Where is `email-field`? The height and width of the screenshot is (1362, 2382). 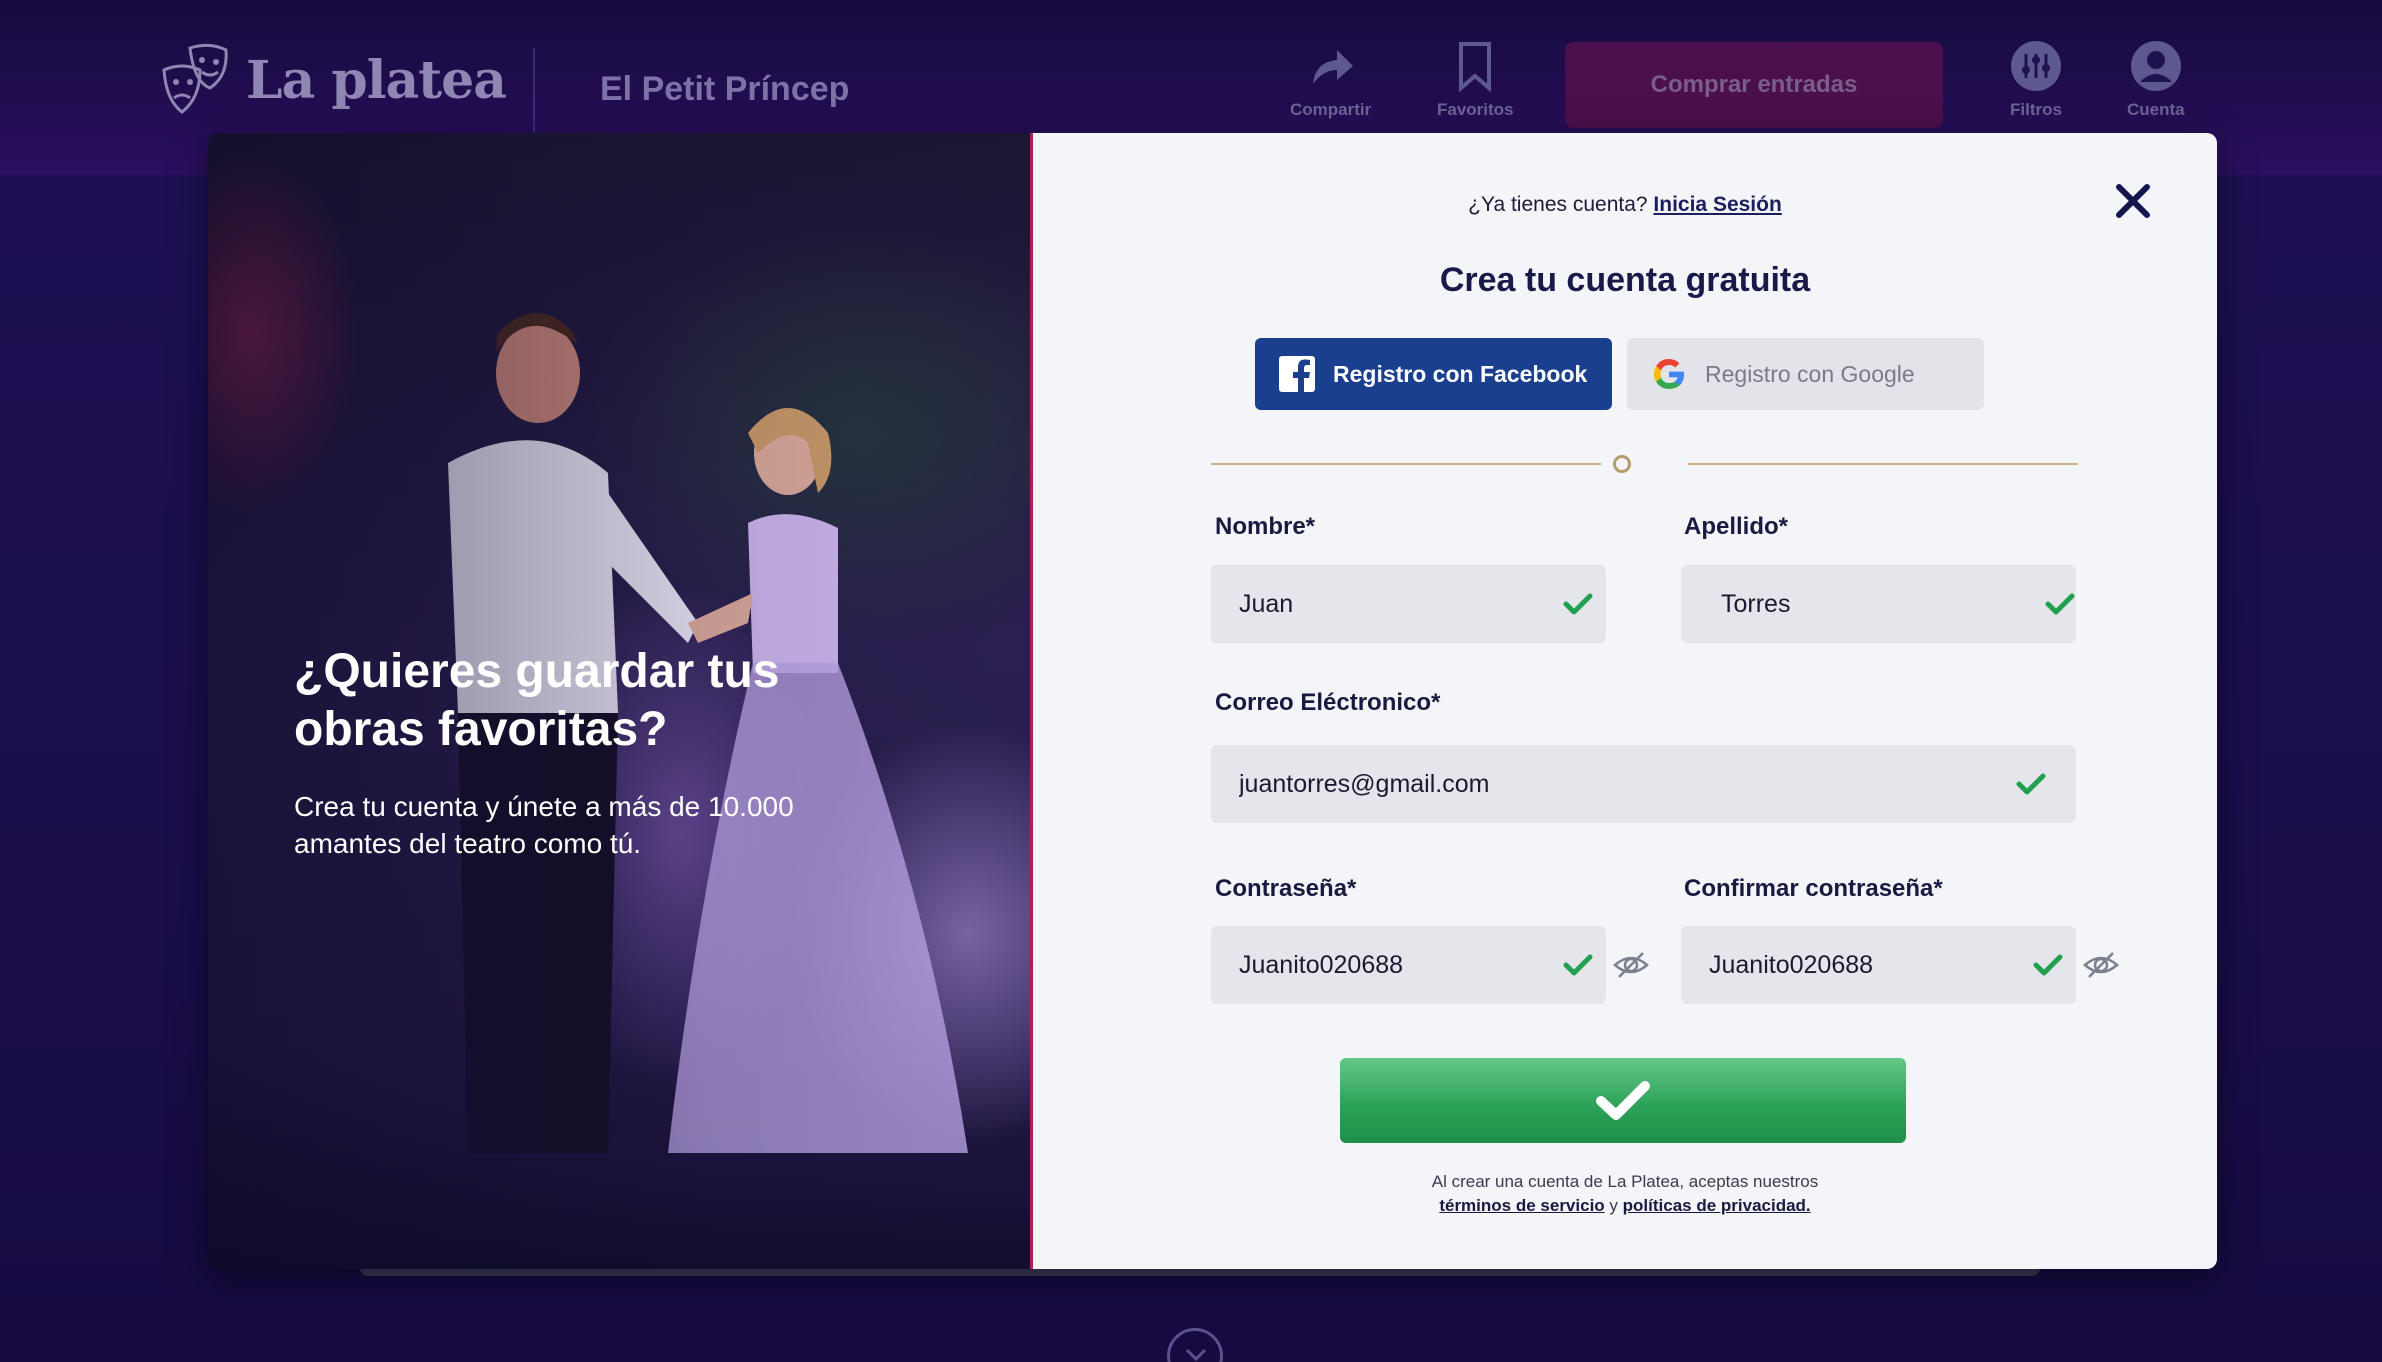
email-field is located at coordinates (1643, 784).